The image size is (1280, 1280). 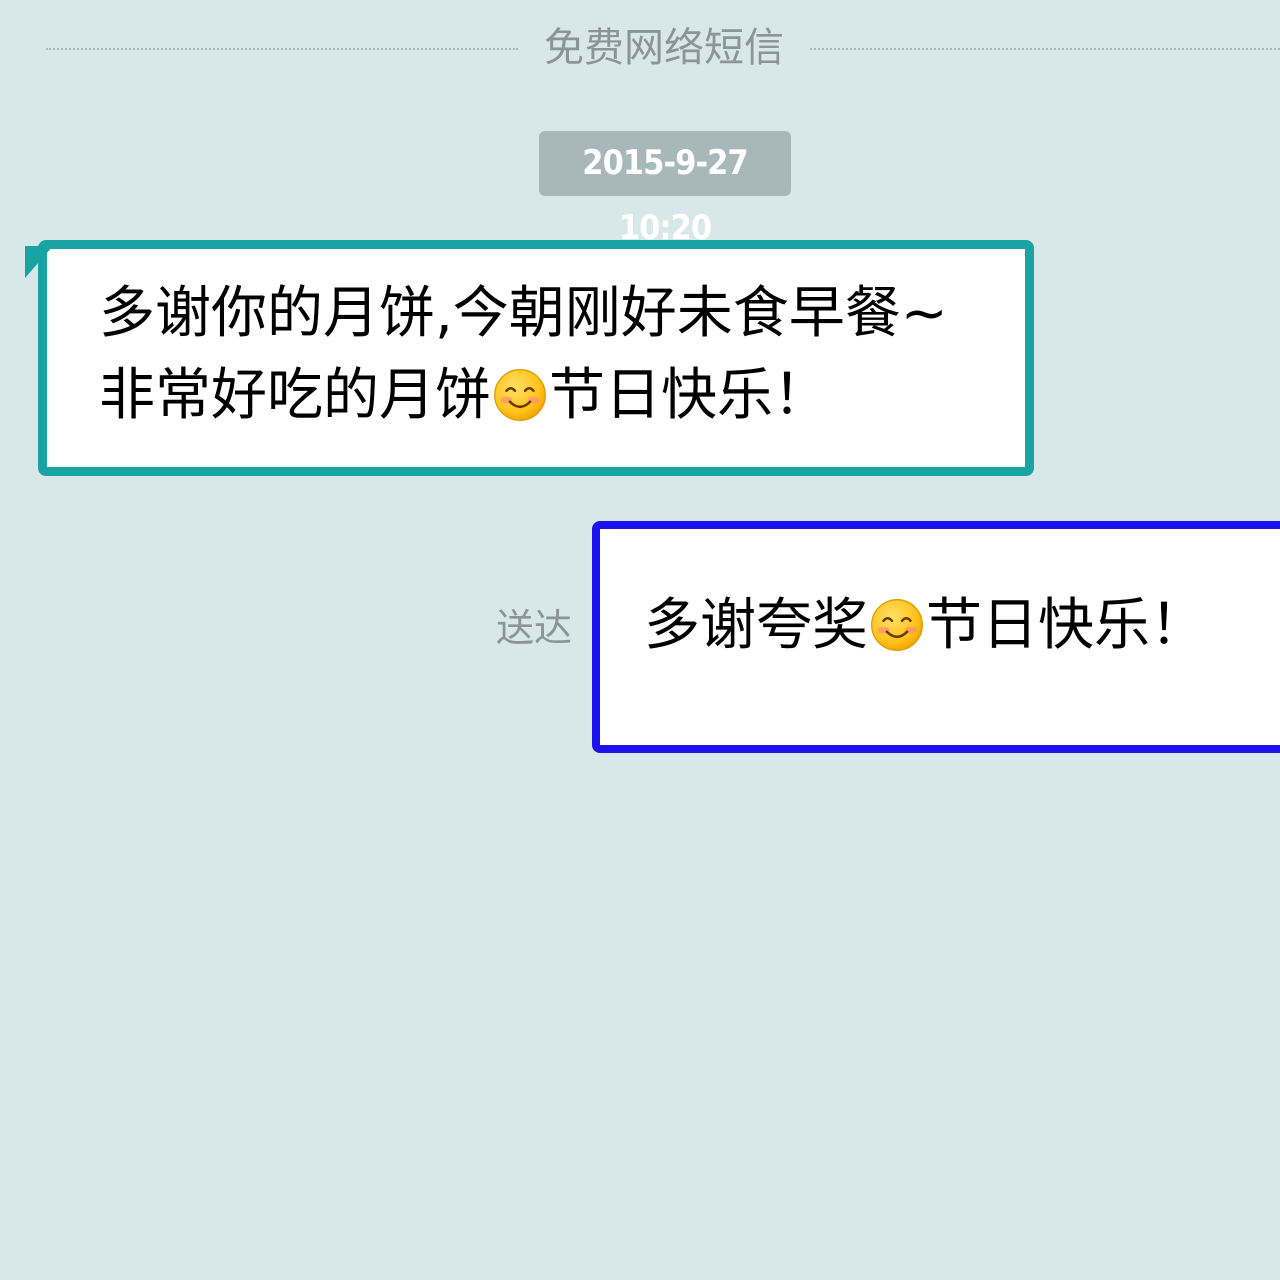 I want to click on incoming-message-line-2-end: 节日快乐！, so click(x=689, y=395).